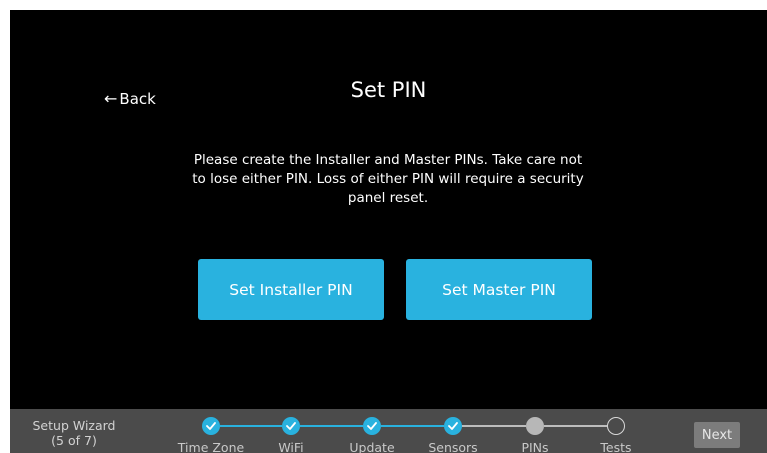 This screenshot has width=767, height=453. I want to click on set-master-pin-button: Set Master PIN, so click(499, 289).